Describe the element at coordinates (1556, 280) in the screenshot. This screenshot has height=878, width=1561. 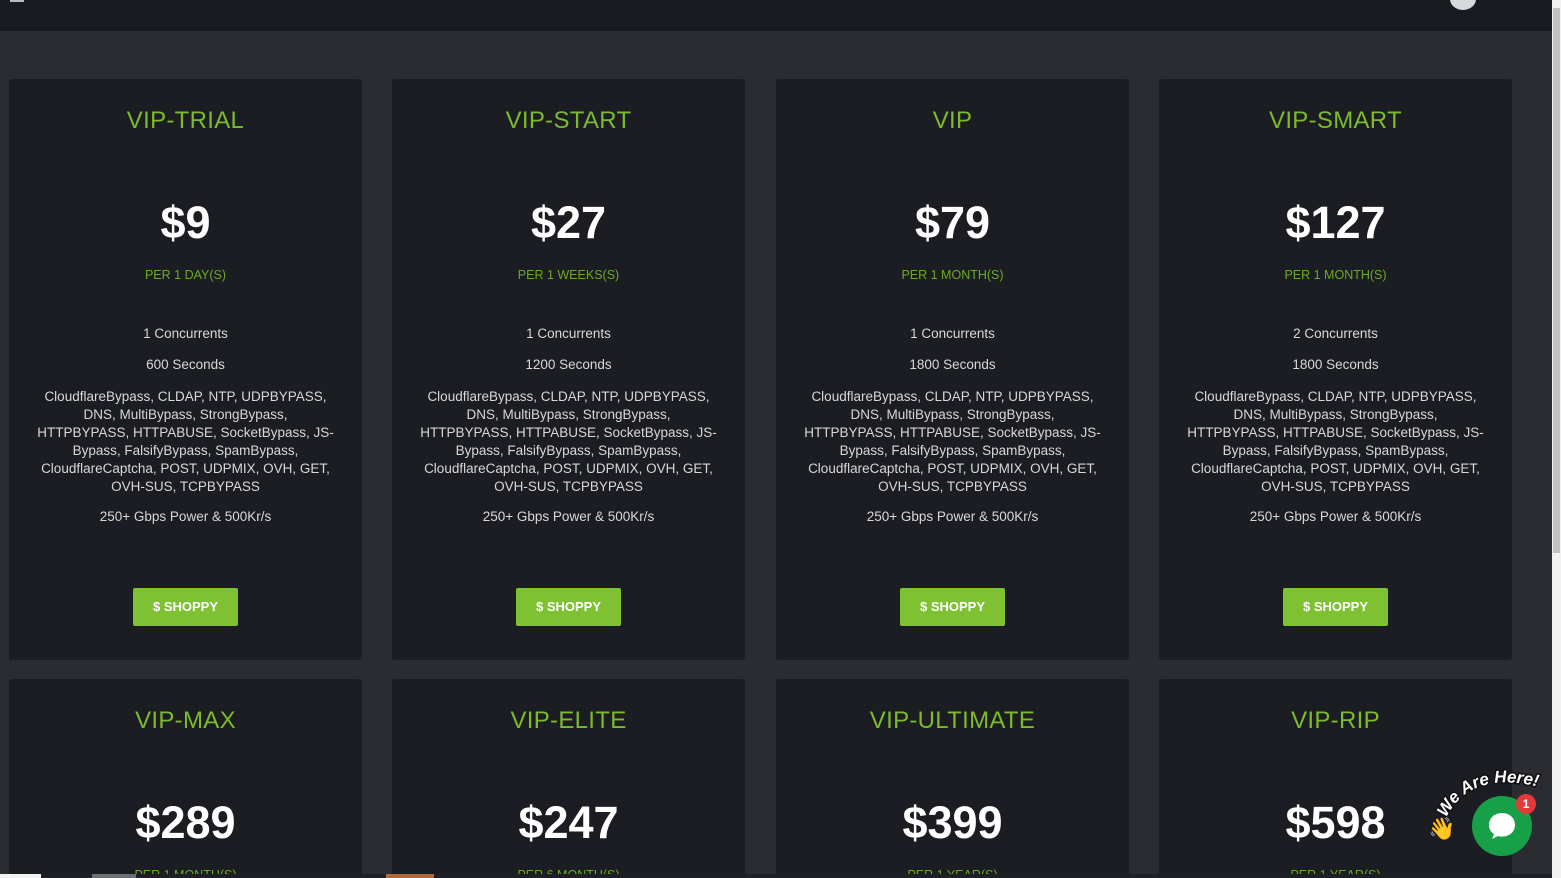
I see `scrollbar-thumb` at that location.